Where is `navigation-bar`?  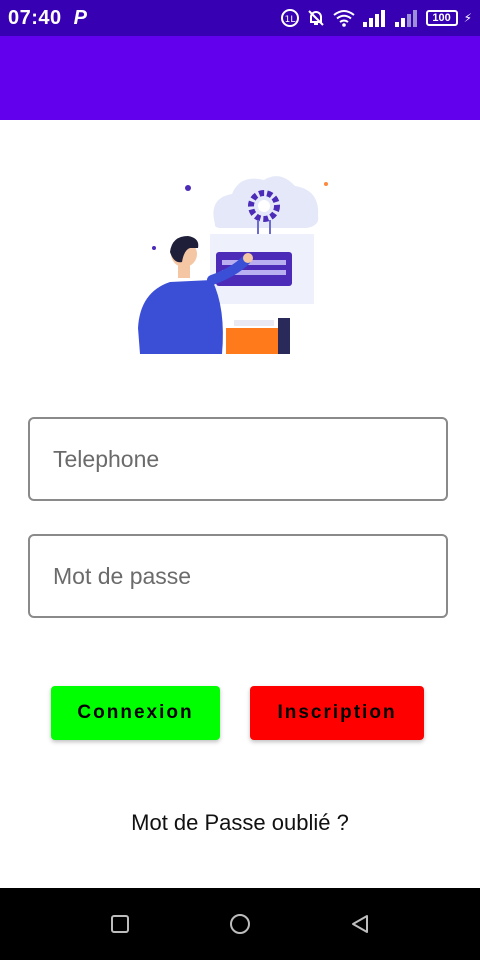 navigation-bar is located at coordinates (240, 924).